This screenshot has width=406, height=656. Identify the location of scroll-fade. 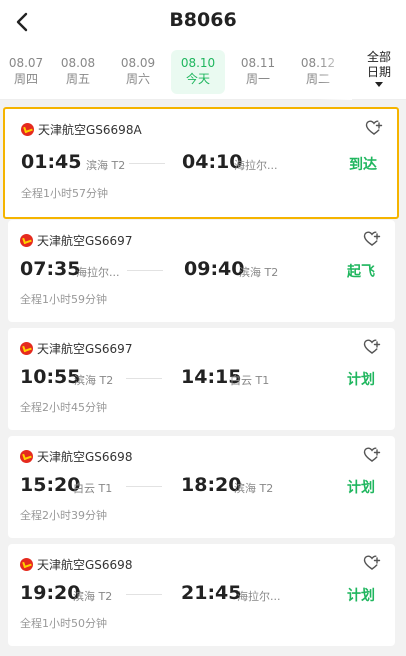
(335, 72).